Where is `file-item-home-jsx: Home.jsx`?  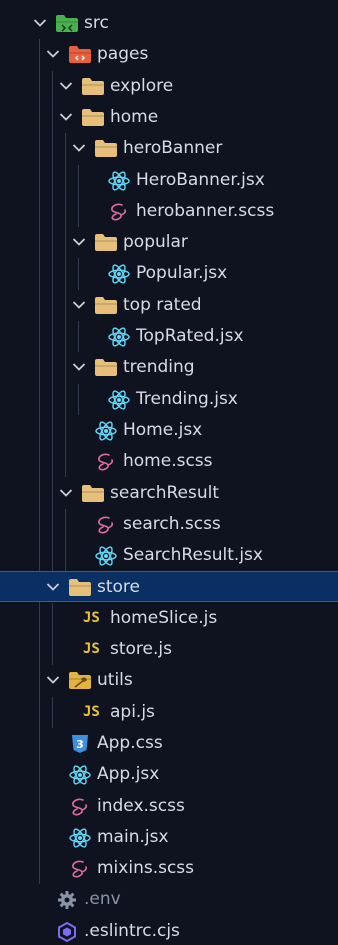 file-item-home-jsx: Home.jsx is located at coordinates (169, 430).